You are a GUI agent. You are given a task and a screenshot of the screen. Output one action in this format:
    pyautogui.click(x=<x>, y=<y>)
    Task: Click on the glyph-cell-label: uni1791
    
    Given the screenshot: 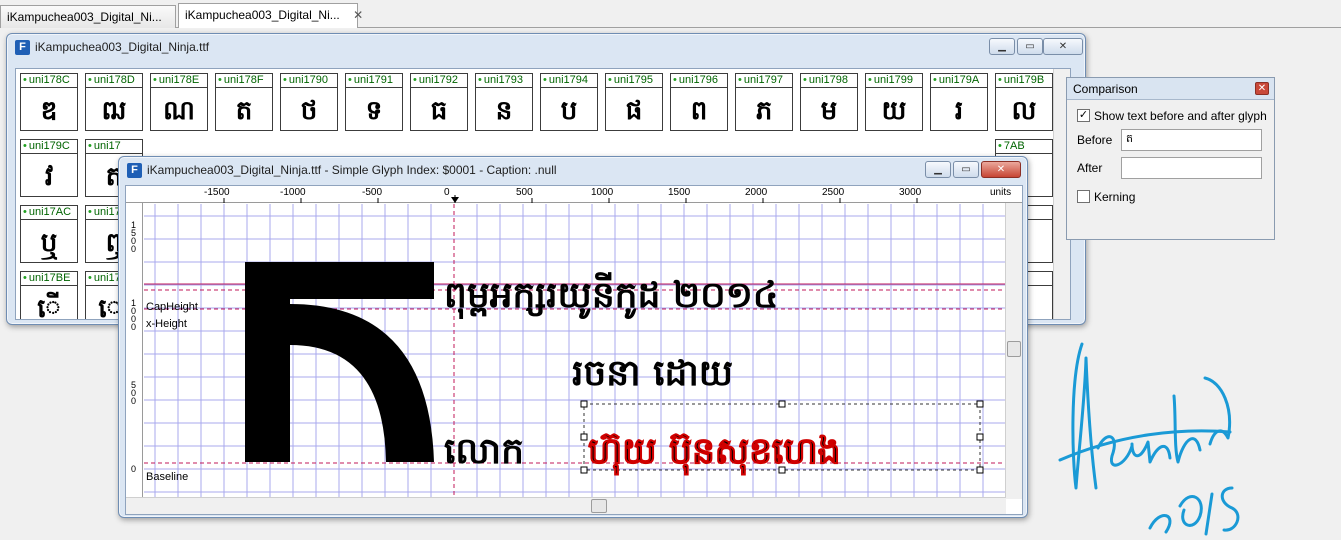 What is the action you would take?
    pyautogui.click(x=374, y=81)
    